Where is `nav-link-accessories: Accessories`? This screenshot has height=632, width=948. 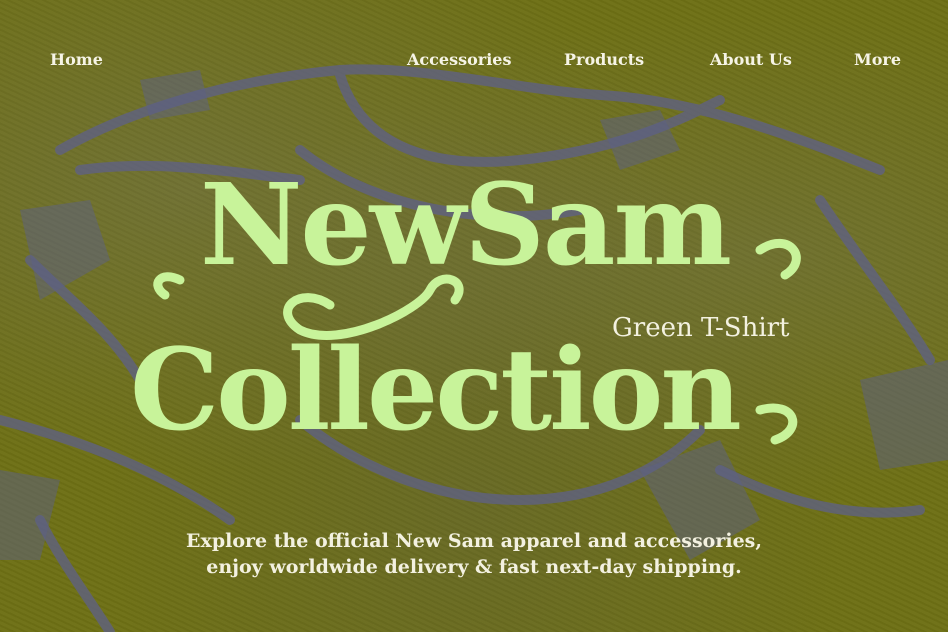
nav-link-accessories: Accessories is located at coordinates (459, 59).